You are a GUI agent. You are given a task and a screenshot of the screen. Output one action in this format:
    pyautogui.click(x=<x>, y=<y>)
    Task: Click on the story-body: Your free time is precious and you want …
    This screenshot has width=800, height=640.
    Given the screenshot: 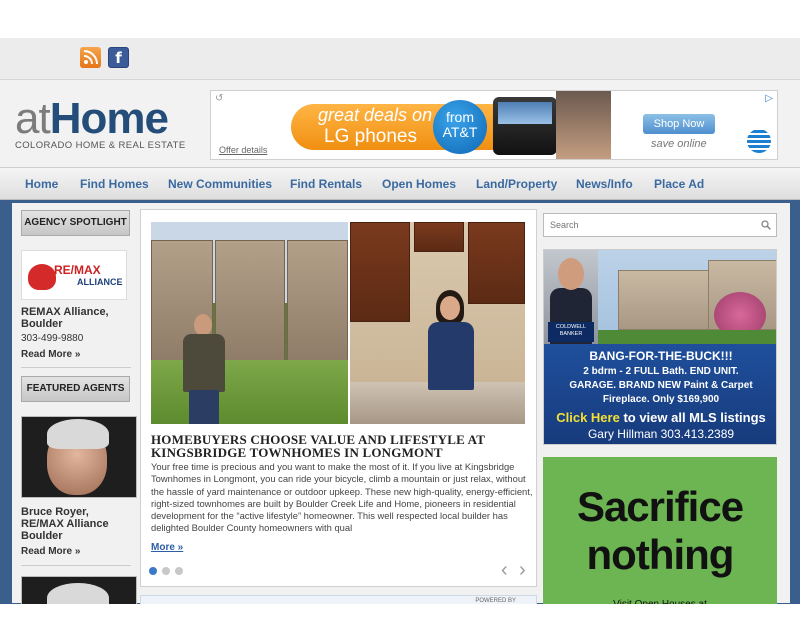 What is the action you would take?
    pyautogui.click(x=342, y=497)
    